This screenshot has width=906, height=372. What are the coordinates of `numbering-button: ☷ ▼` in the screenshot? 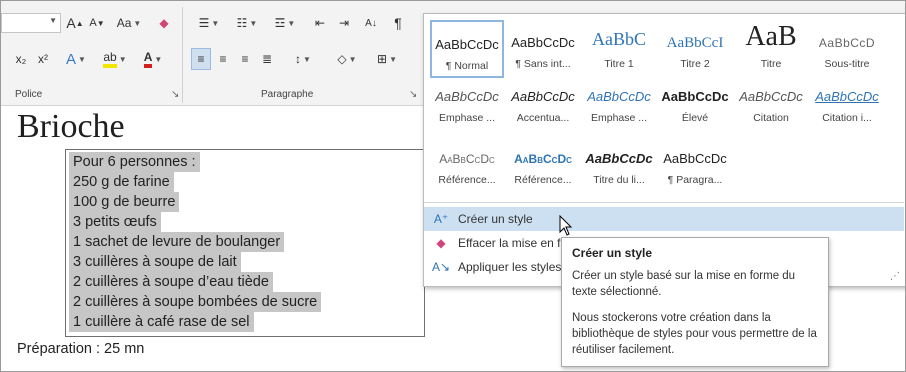 It's located at (247, 23).